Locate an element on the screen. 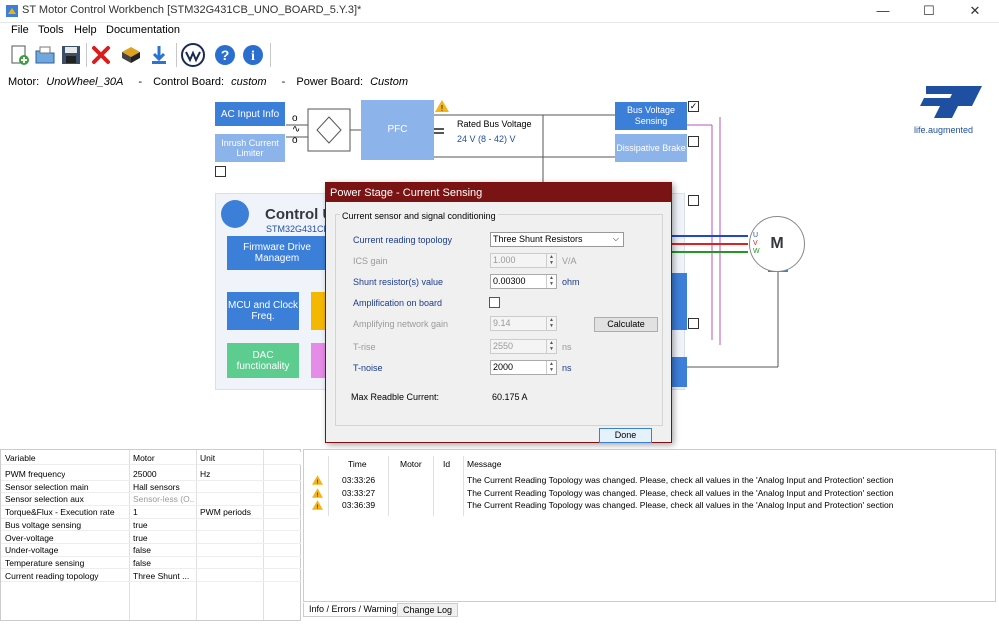 Image resolution: width=999 pixels, height=635 pixels. calculate-button: Calculate is located at coordinates (626, 324).